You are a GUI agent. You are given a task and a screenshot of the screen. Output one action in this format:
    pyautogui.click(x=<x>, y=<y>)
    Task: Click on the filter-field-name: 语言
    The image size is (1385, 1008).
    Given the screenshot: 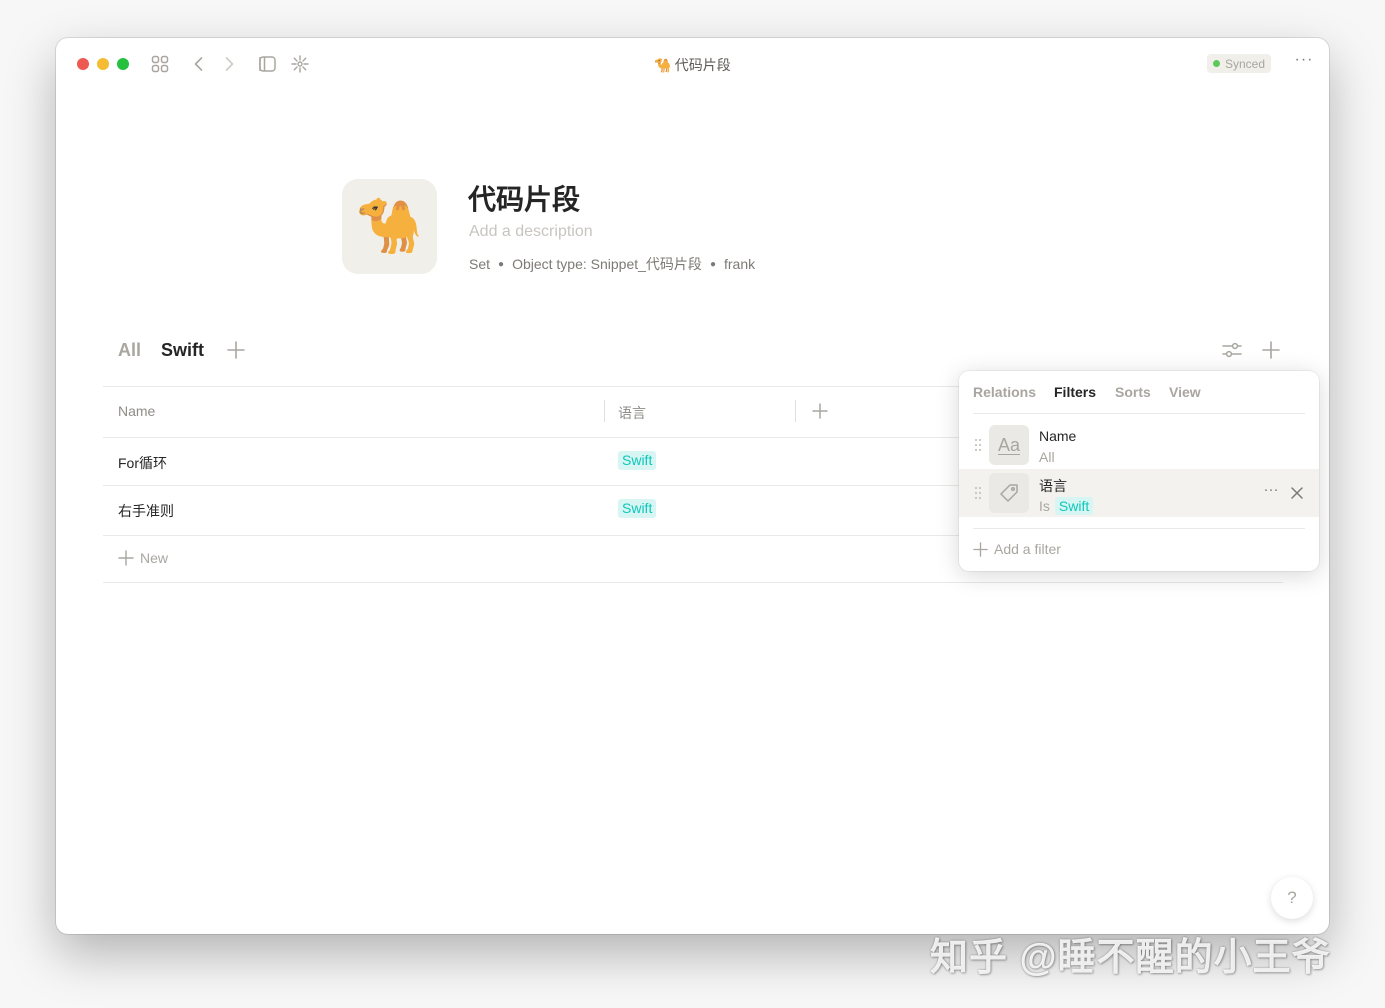 What is the action you would take?
    pyautogui.click(x=1053, y=486)
    